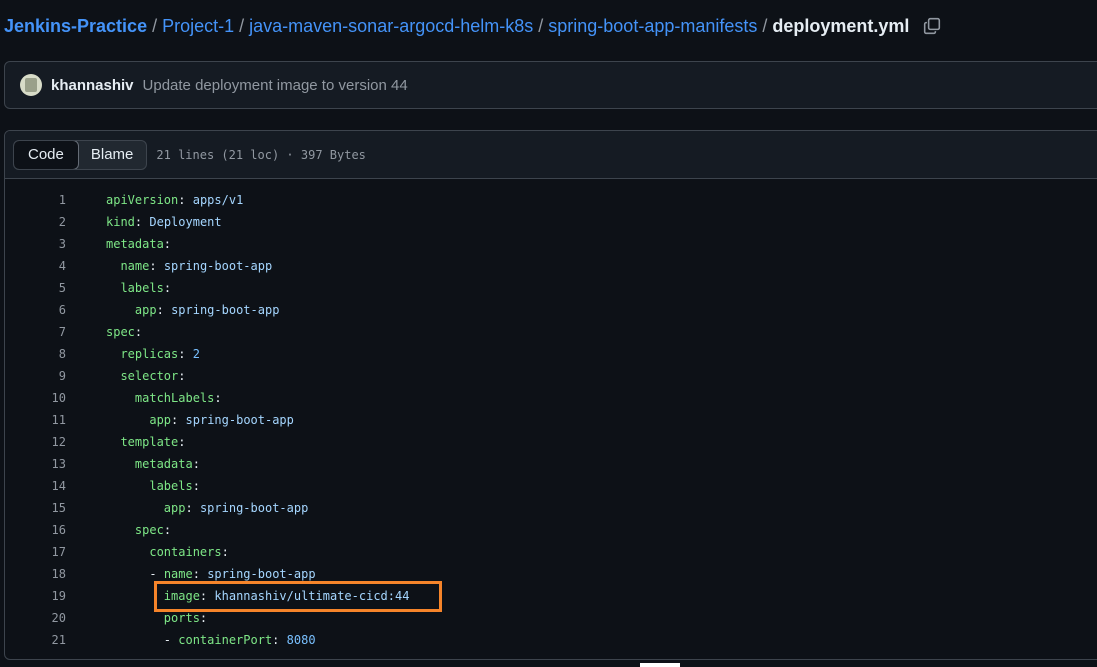 The image size is (1097, 667). I want to click on line-number: 10, so click(35, 398).